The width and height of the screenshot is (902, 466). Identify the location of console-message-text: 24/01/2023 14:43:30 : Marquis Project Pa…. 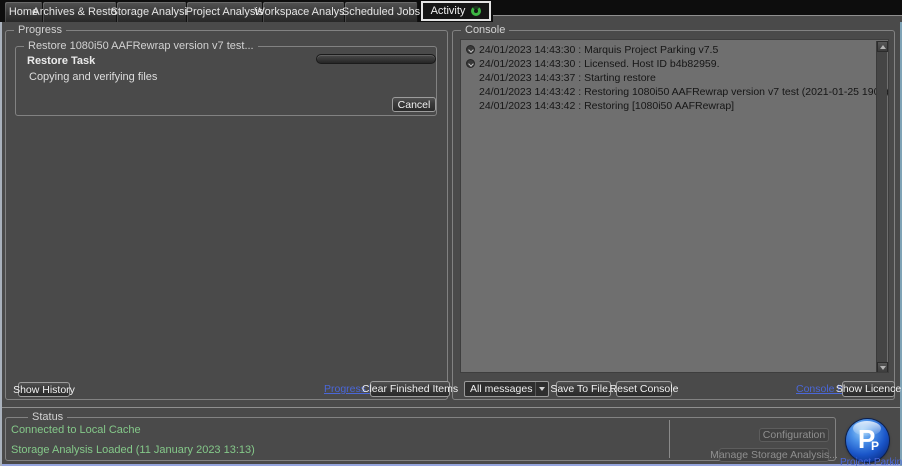
(599, 50).